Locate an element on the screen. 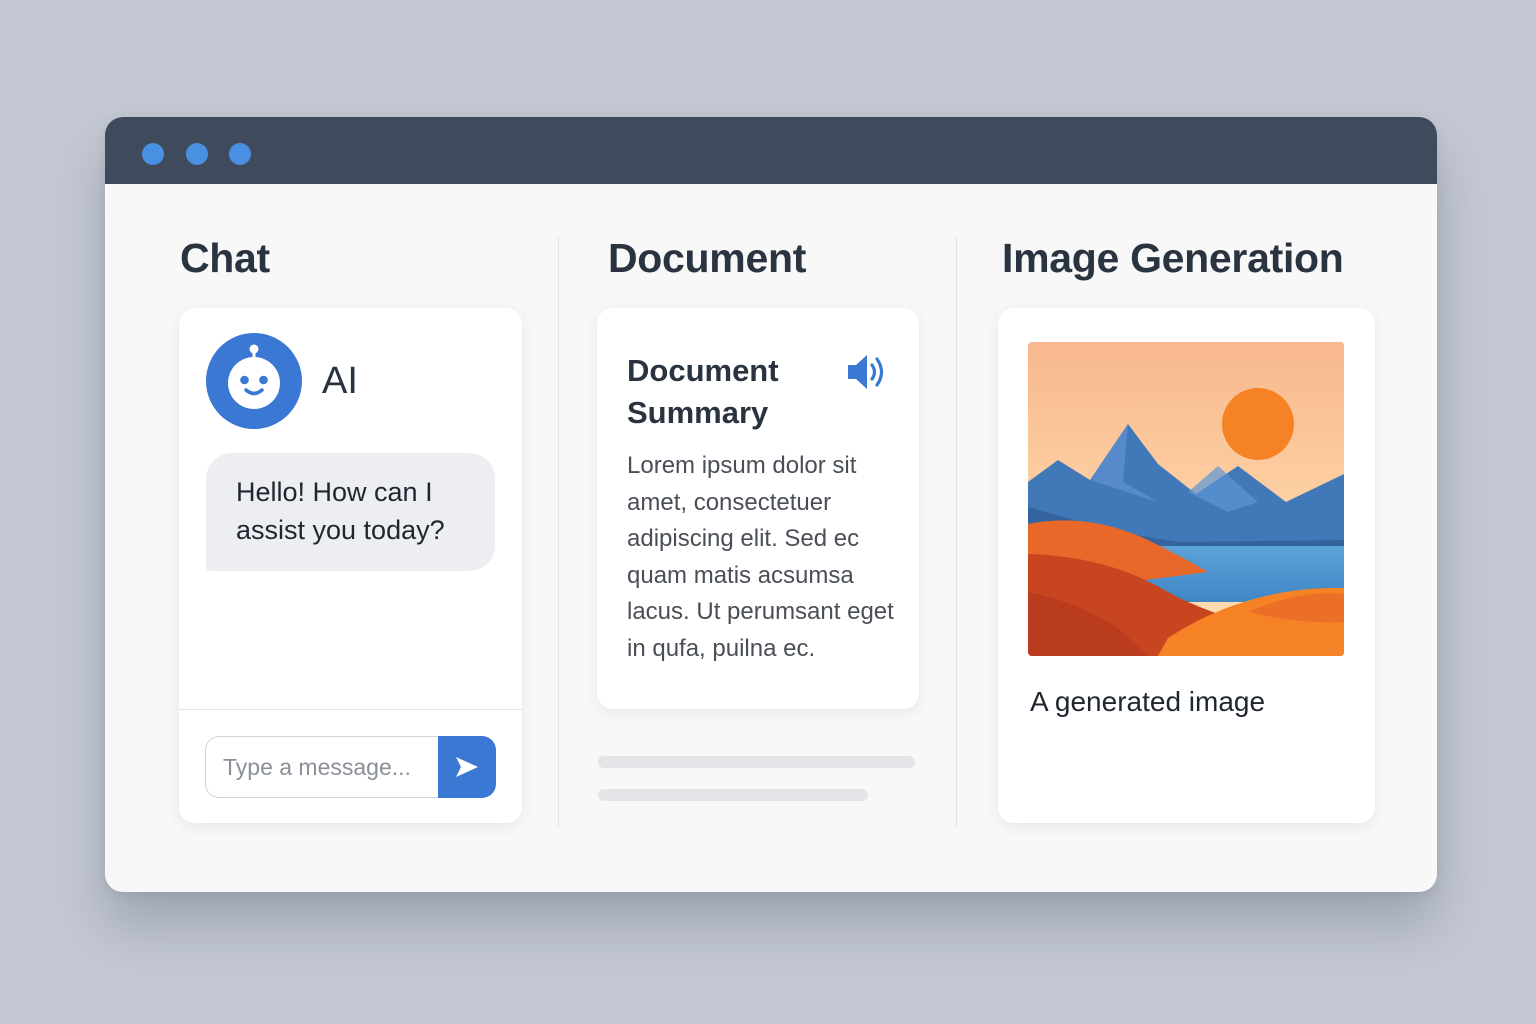 The image size is (1536, 1024). image-card: A generated image is located at coordinates (1186, 565).